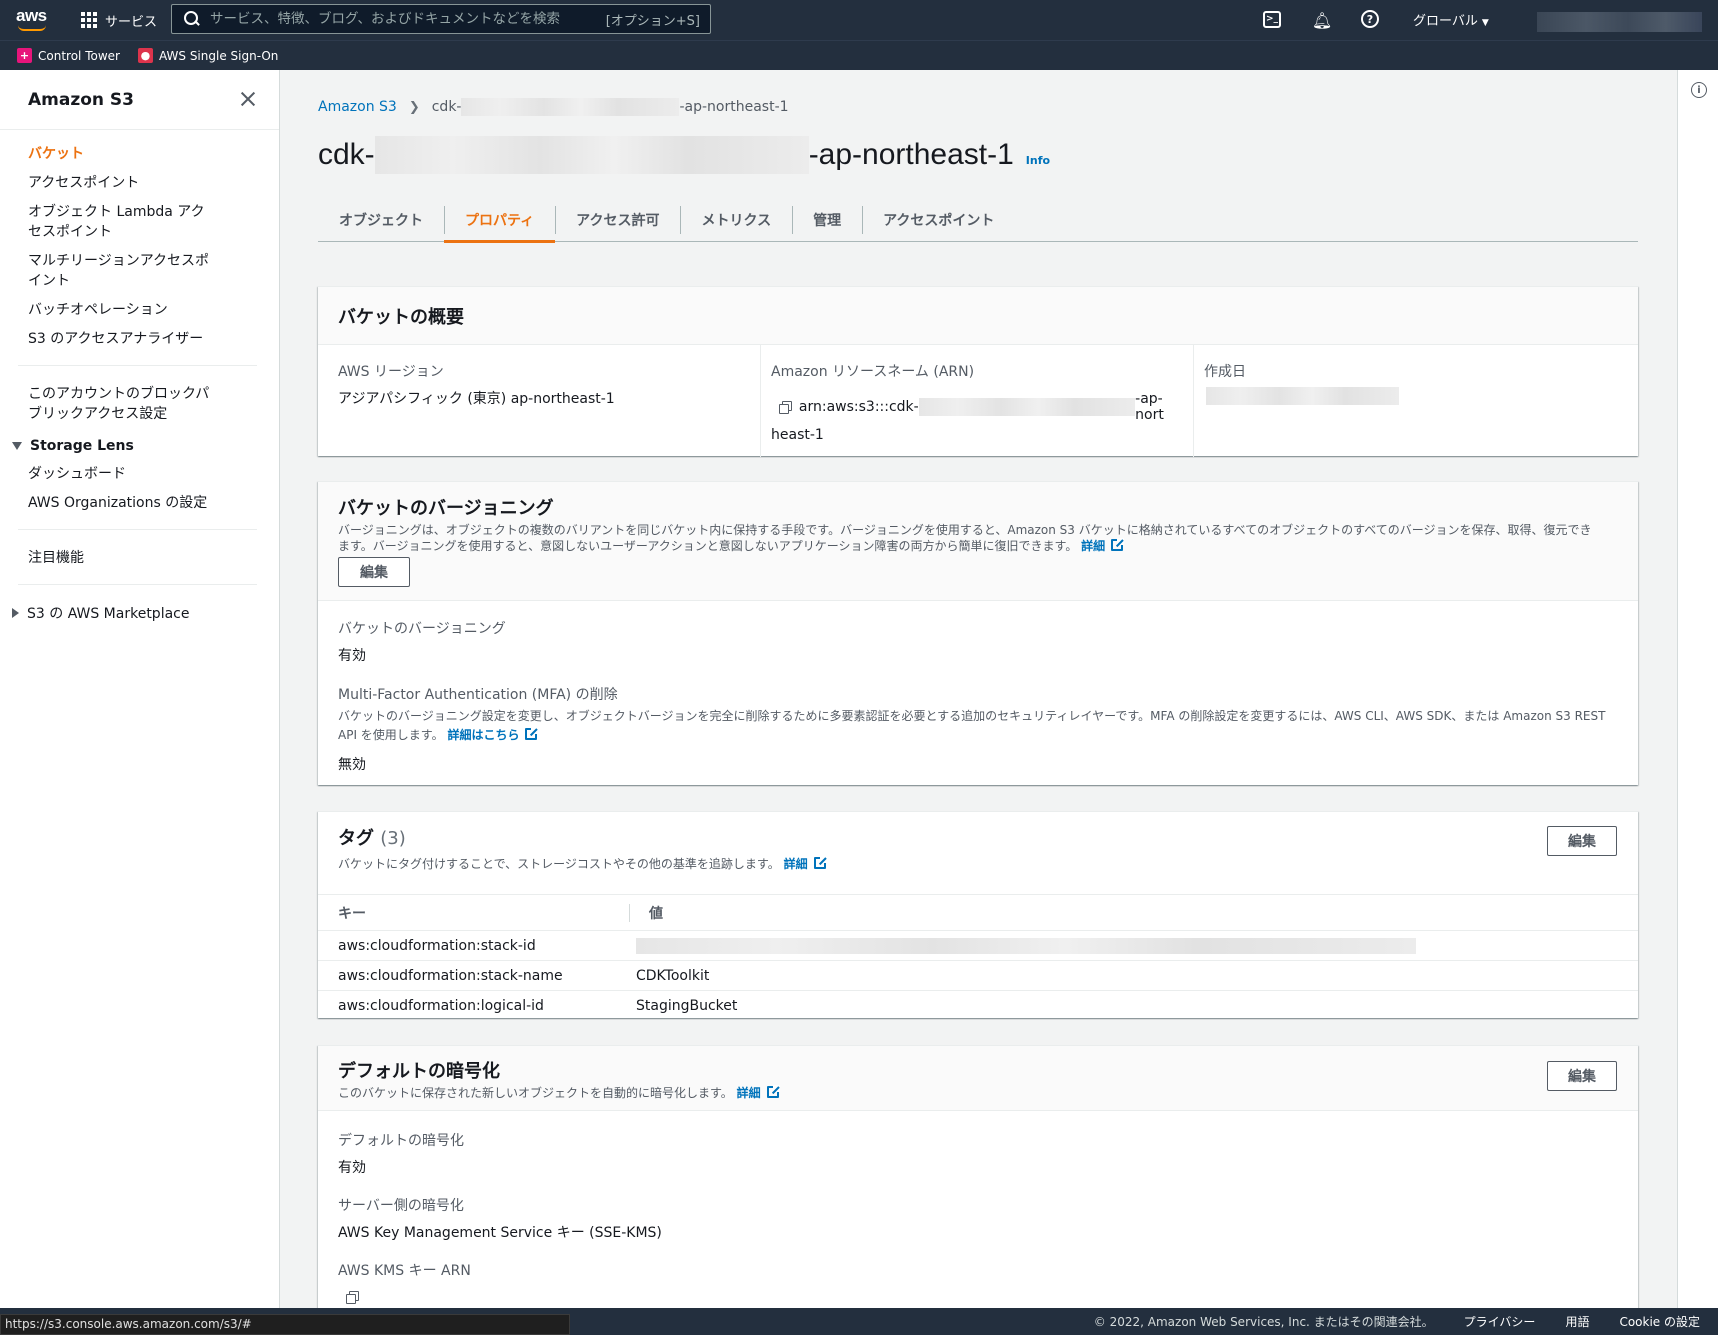 The width and height of the screenshot is (1718, 1335). What do you see at coordinates (938, 220) in the screenshot?
I see `tab-access-points: アクセスポイント` at bounding box center [938, 220].